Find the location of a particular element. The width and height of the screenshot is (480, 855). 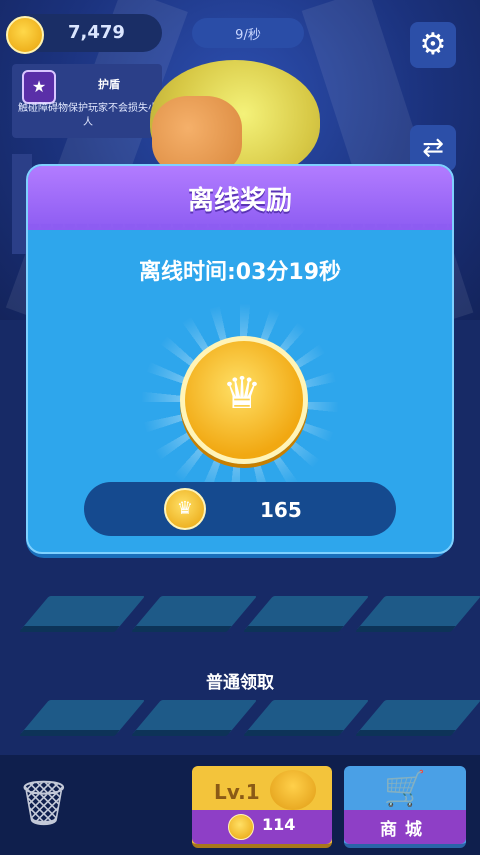

trash-icon: 🗑 is located at coordinates (44, 803).